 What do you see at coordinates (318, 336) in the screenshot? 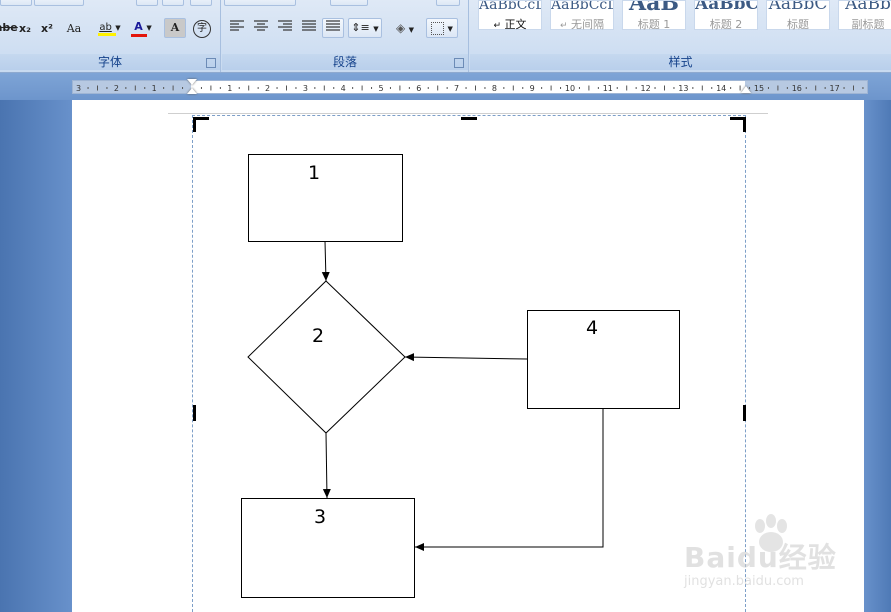
I see `decision-diamond-2-label: 2` at bounding box center [318, 336].